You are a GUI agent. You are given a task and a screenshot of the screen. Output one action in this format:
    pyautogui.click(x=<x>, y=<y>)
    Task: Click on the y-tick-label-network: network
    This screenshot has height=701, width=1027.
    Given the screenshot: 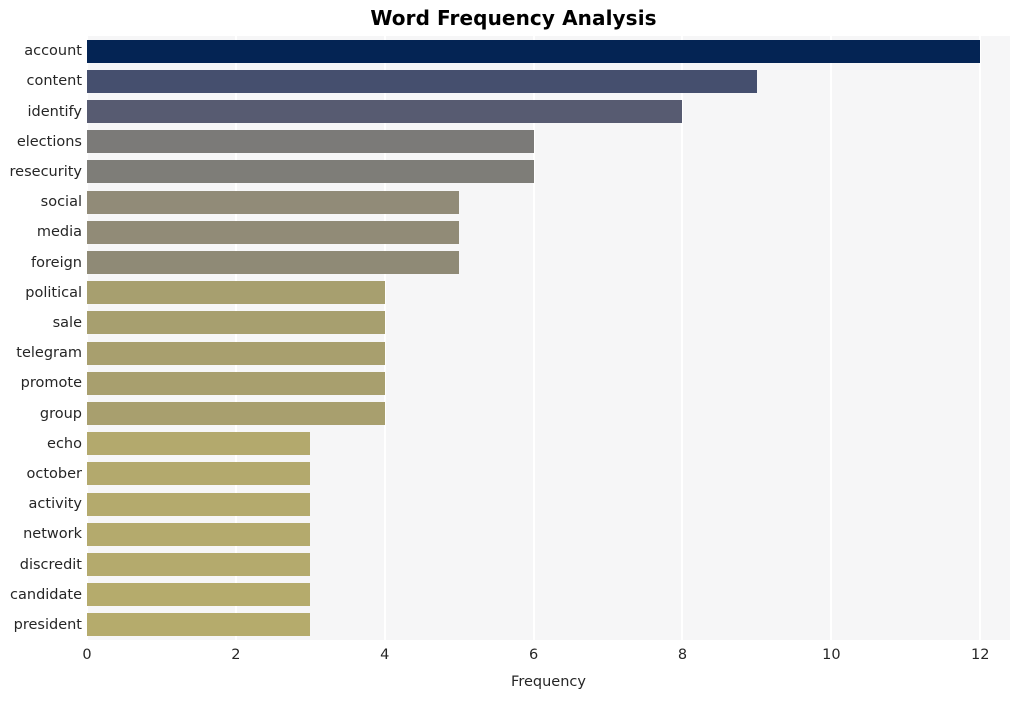 What is the action you would take?
    pyautogui.click(x=52, y=534)
    